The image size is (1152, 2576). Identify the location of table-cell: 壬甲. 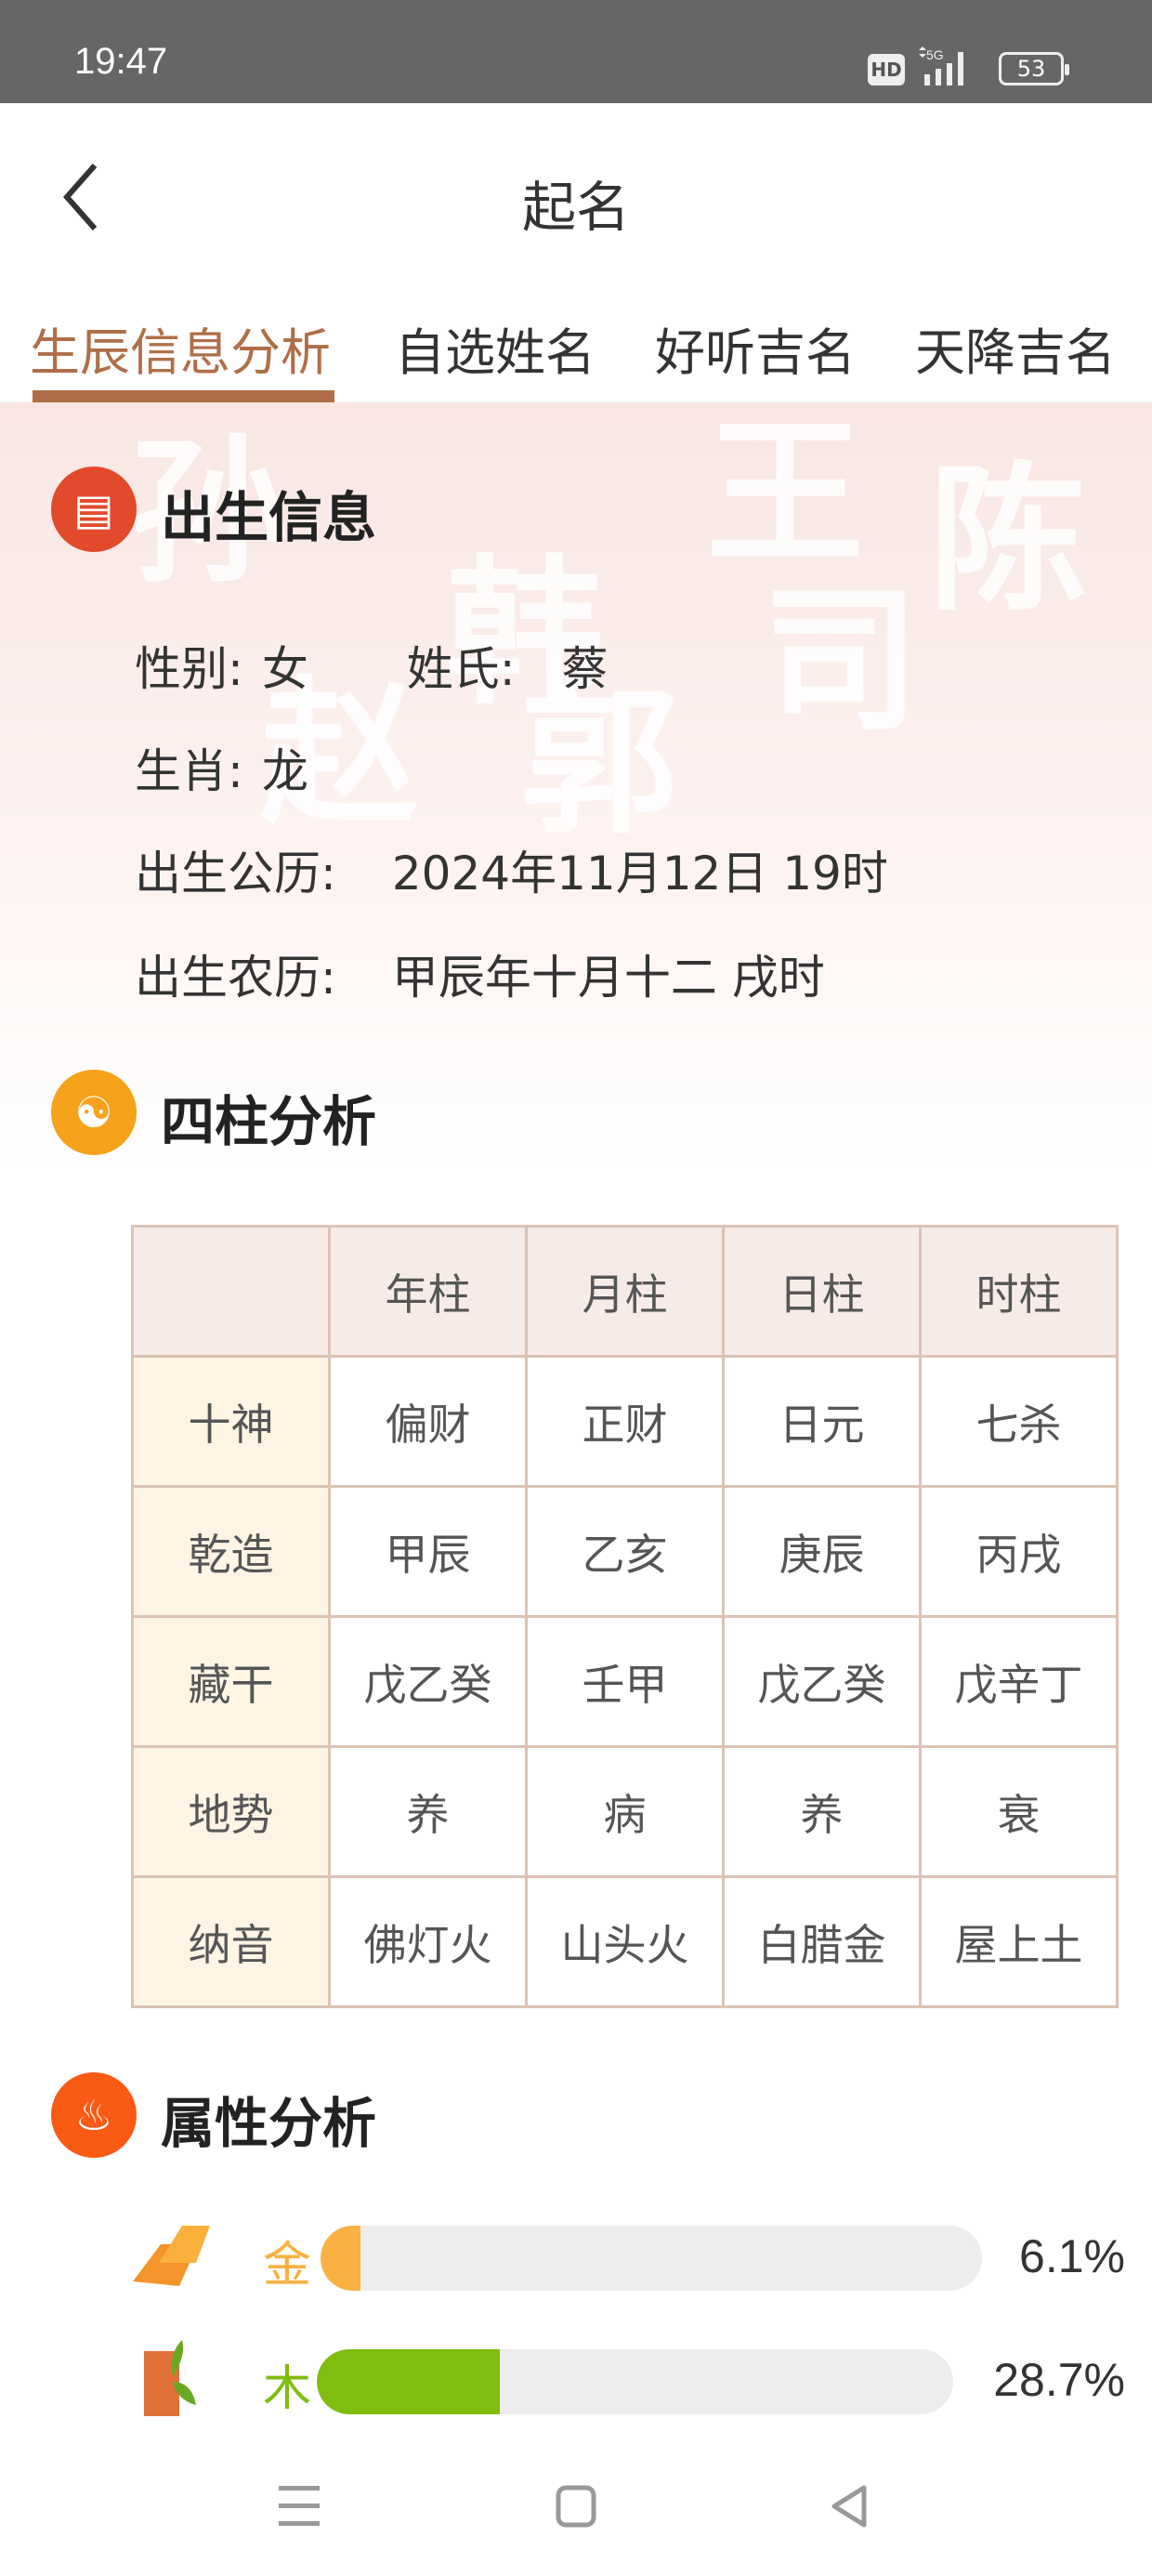
(625, 1681).